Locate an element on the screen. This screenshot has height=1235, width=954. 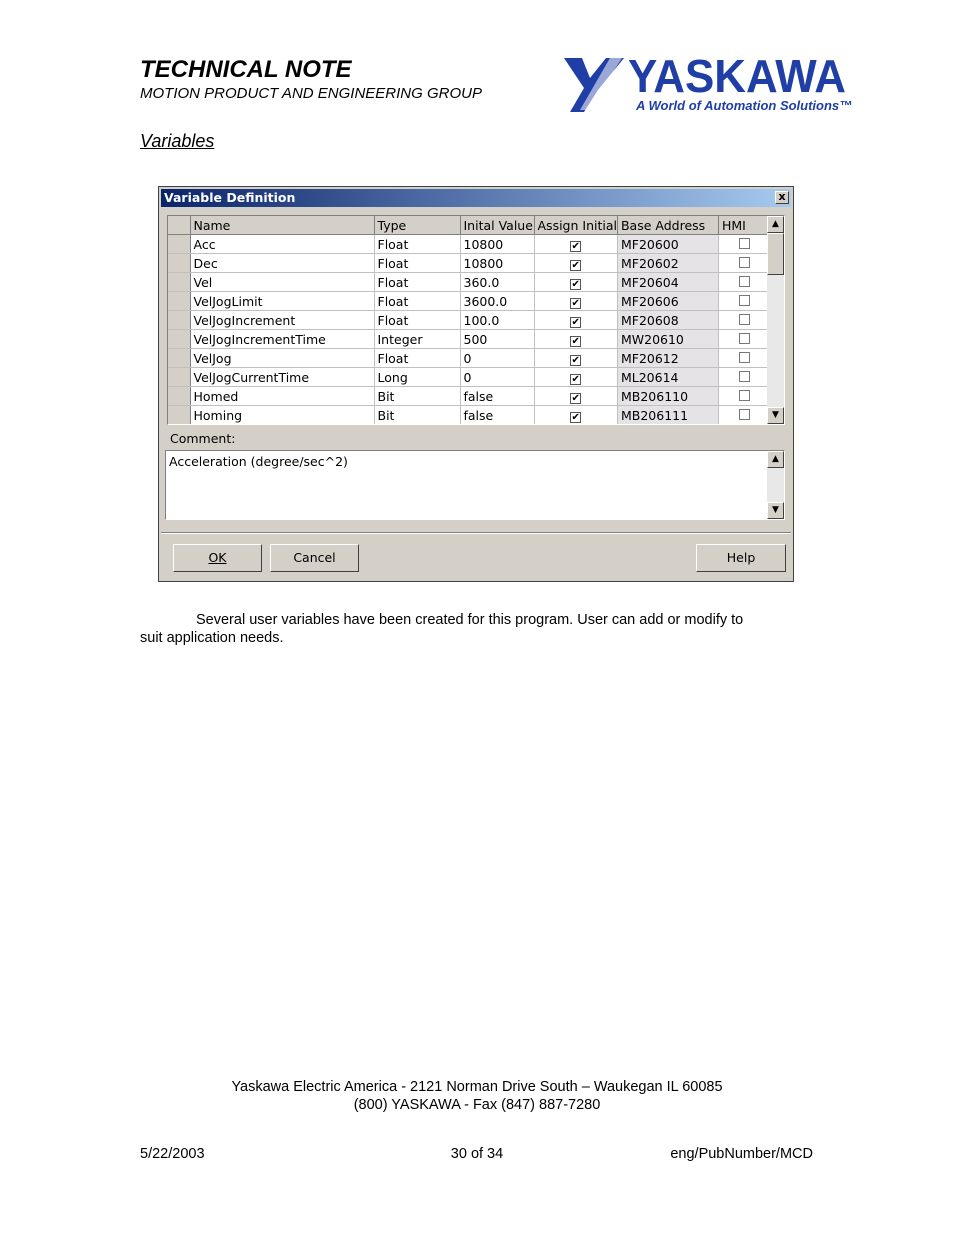
variable-name-cell: Homed is located at coordinates (282, 396).